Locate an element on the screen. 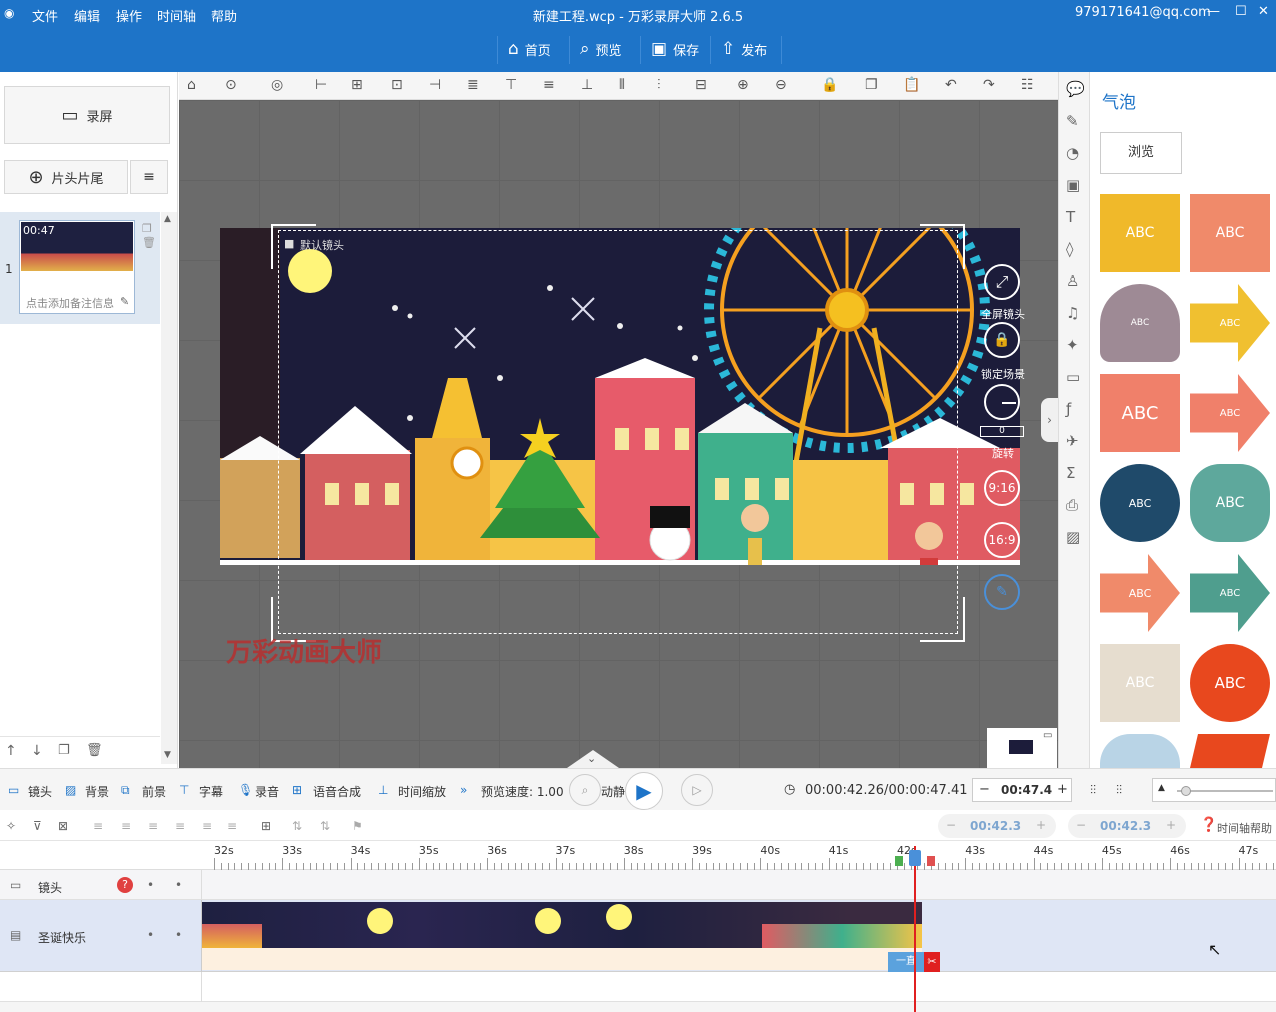 Image resolution: width=1276 pixels, height=1012 pixels. edit-icon: ✎ is located at coordinates (124, 301).